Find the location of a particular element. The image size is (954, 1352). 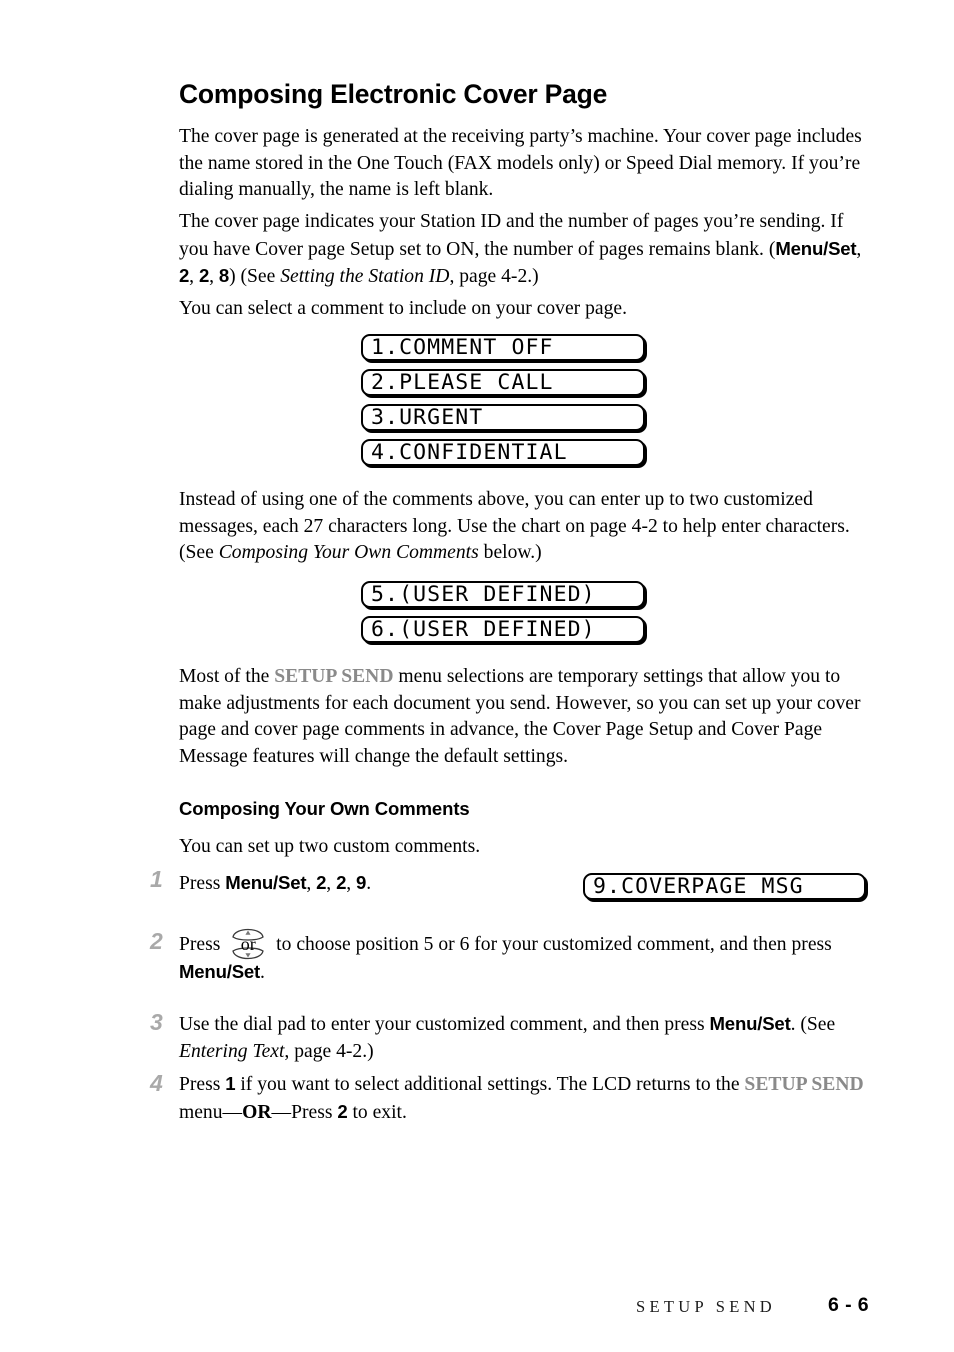

lcd-screen-urgent: 3.URGENT is located at coordinates (503, 417).